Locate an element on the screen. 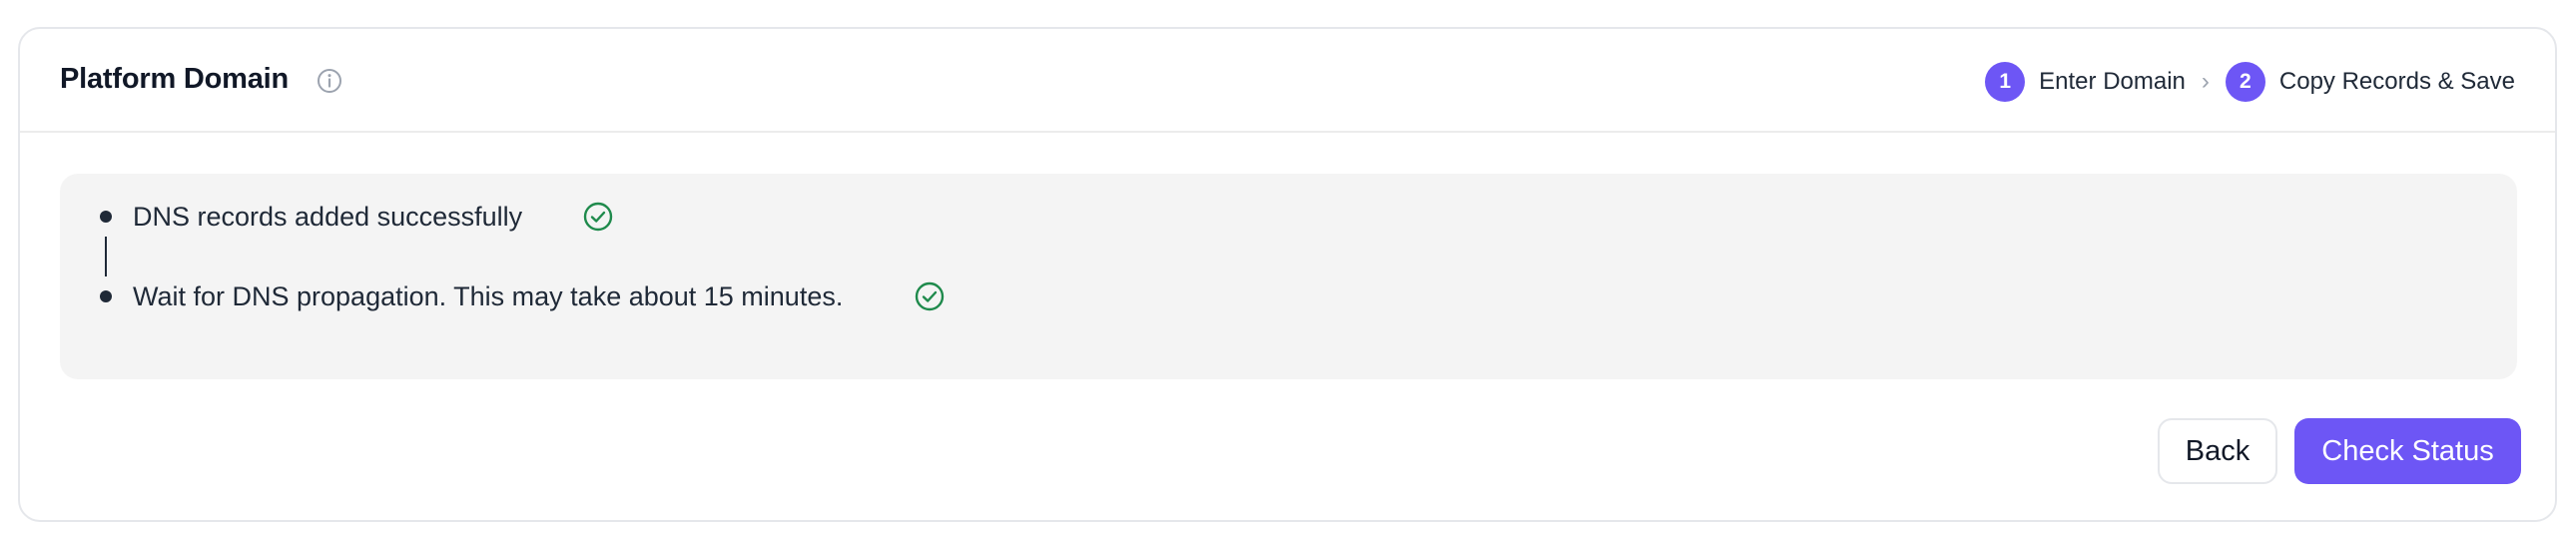  step-connector is located at coordinates (106, 256).